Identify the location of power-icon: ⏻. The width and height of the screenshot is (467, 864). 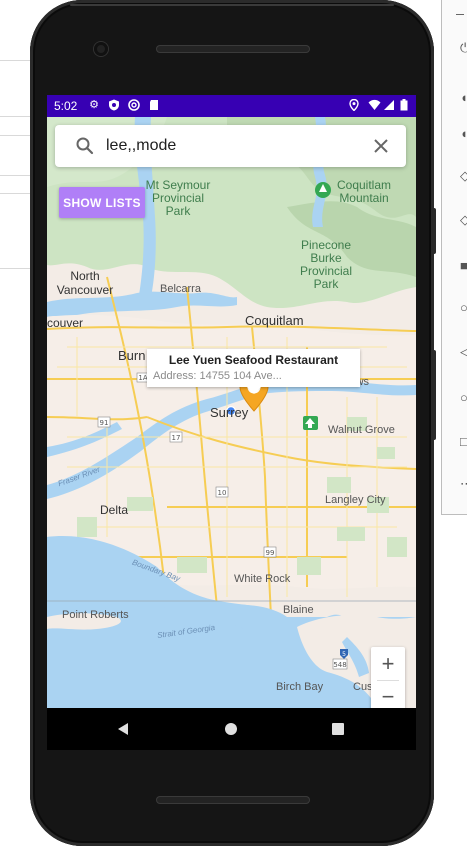
(463, 48).